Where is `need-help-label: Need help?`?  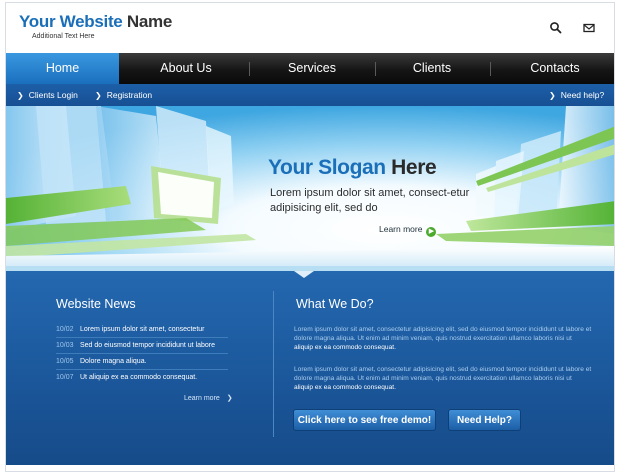
need-help-label: Need help? is located at coordinates (582, 95).